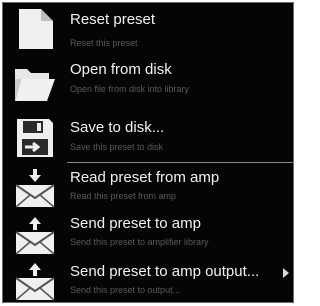 The height and width of the screenshot is (306, 320). I want to click on open-folder-icon, so click(35, 85).